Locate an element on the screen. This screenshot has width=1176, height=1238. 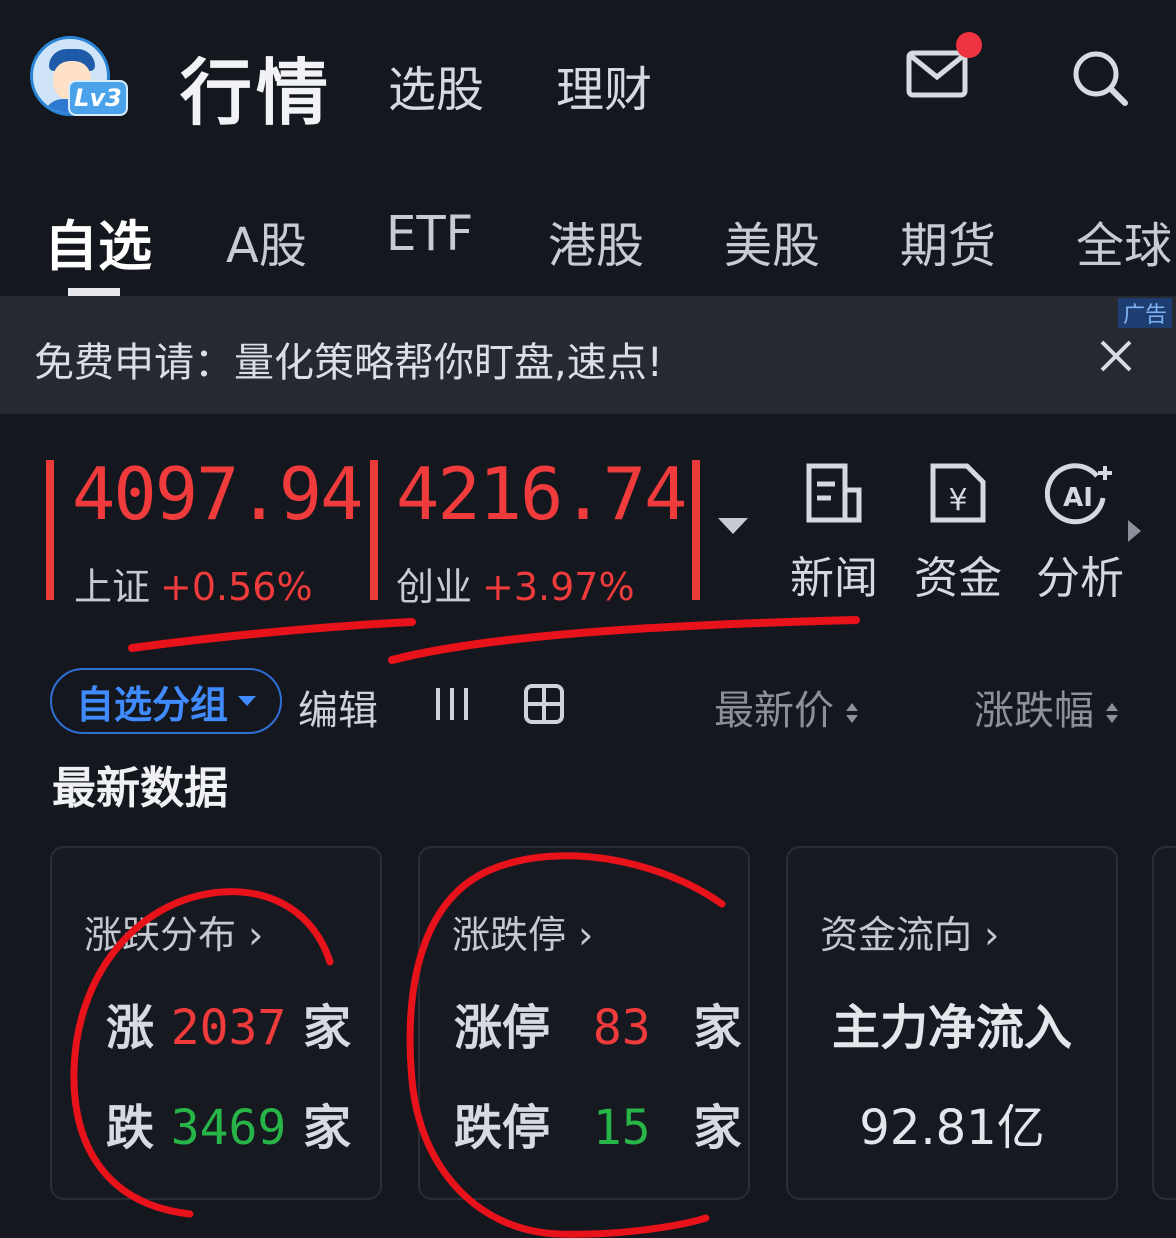
watchlist-group-button: 自选分组 is located at coordinates (166, 701).